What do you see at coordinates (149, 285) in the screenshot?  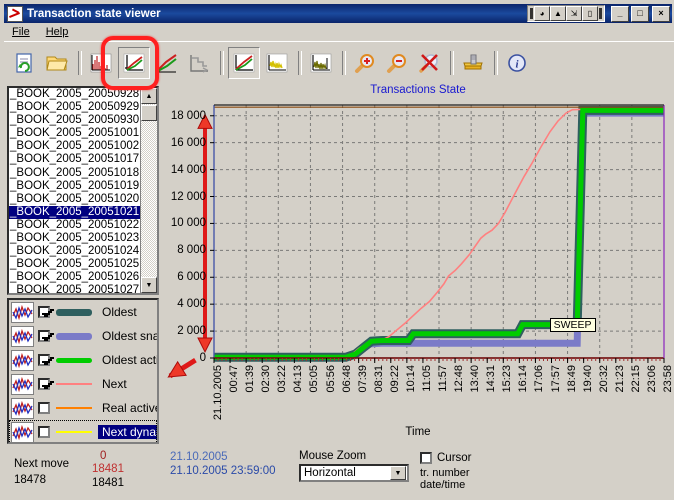 I see `scroll-down-arrow-icon: ▼` at bounding box center [149, 285].